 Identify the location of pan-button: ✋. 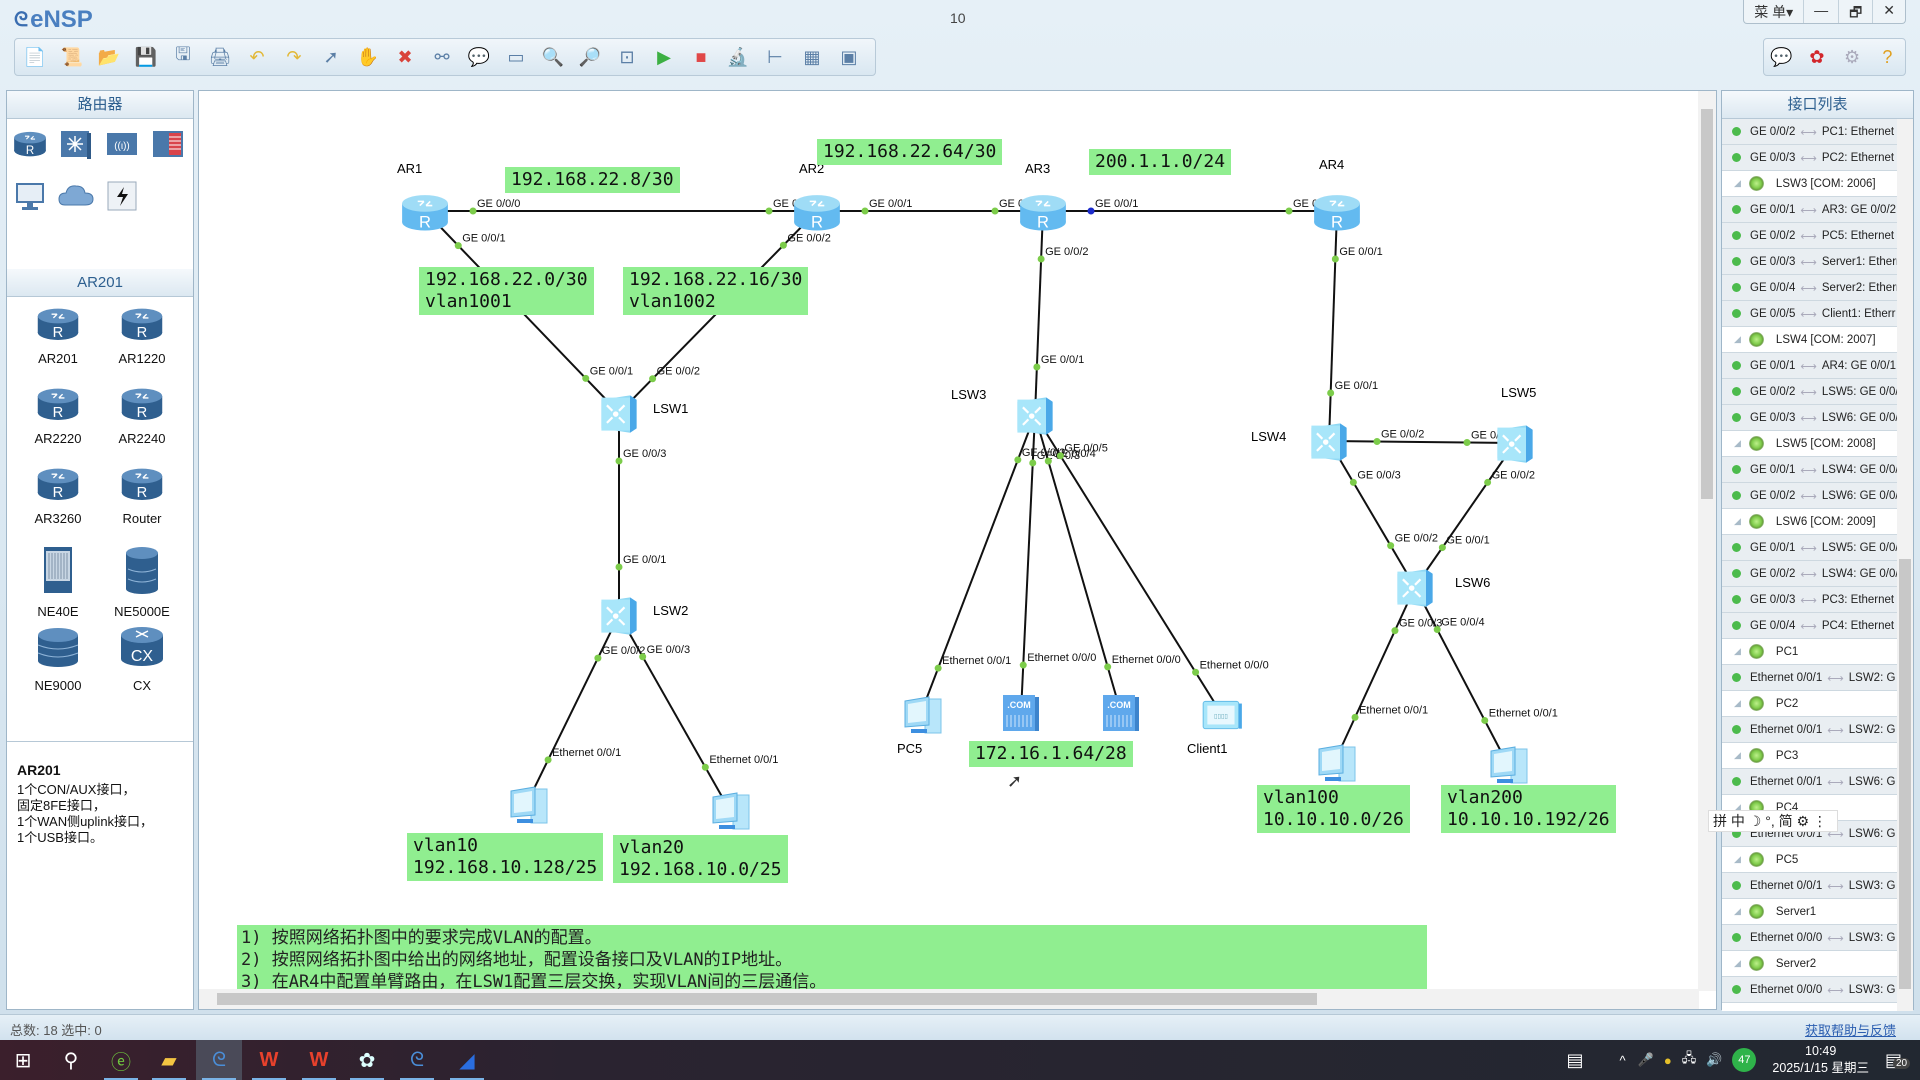
(368, 57).